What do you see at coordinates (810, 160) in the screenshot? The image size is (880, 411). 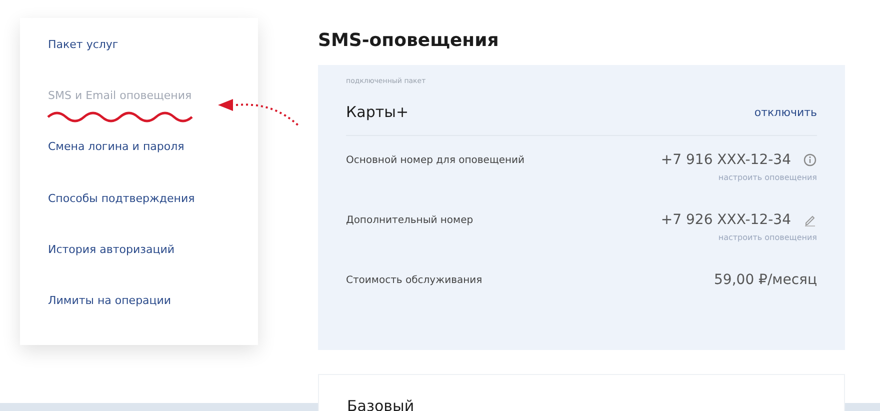 I see `info-icon` at bounding box center [810, 160].